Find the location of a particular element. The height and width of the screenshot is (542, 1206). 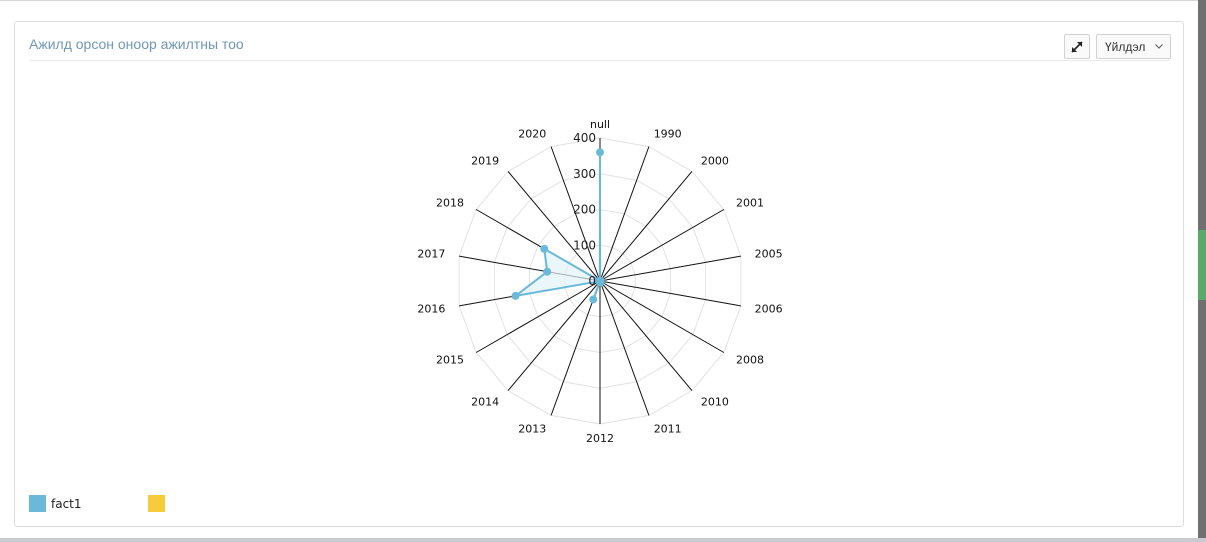

radar-axis-2014 is located at coordinates (554, 335).